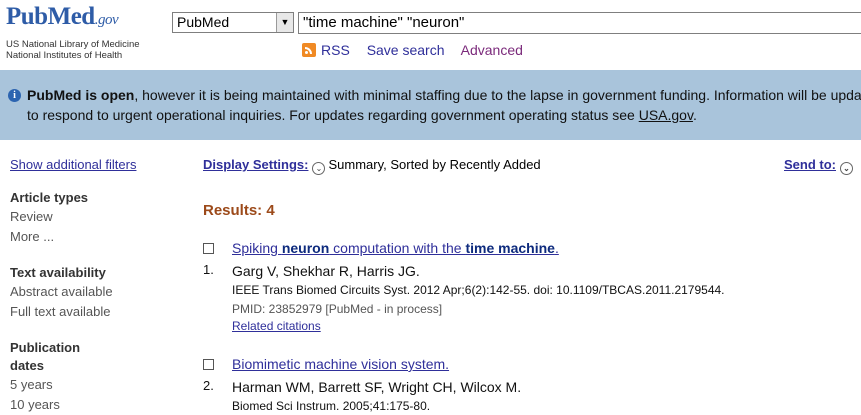 This screenshot has width=861, height=415. Describe the element at coordinates (208, 269) in the screenshot. I see `result-number: 1.` at that location.